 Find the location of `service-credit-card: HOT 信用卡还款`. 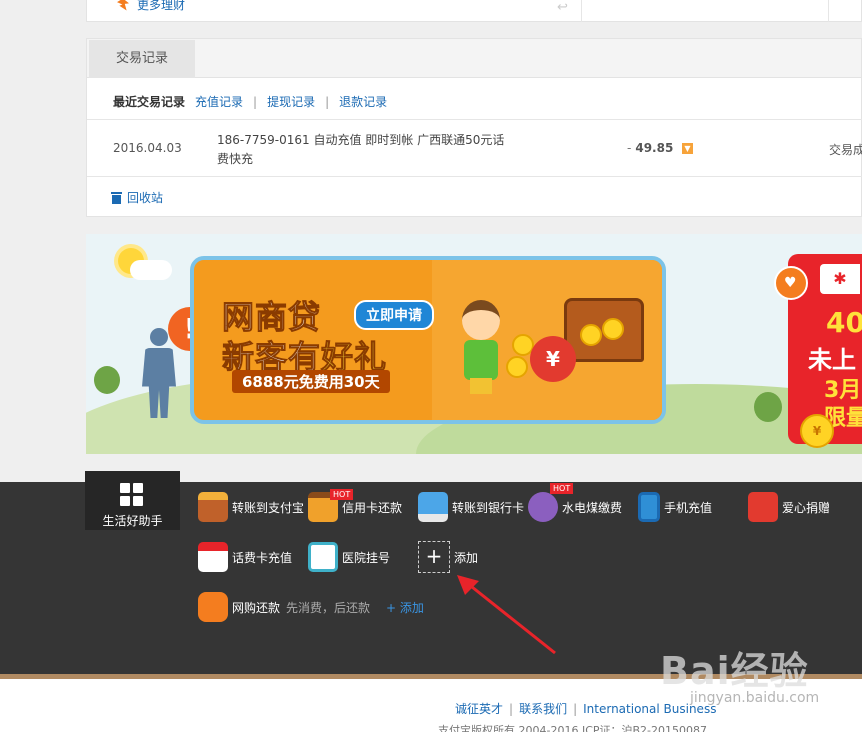

service-credit-card: HOT 信用卡还款 is located at coordinates (355, 505).